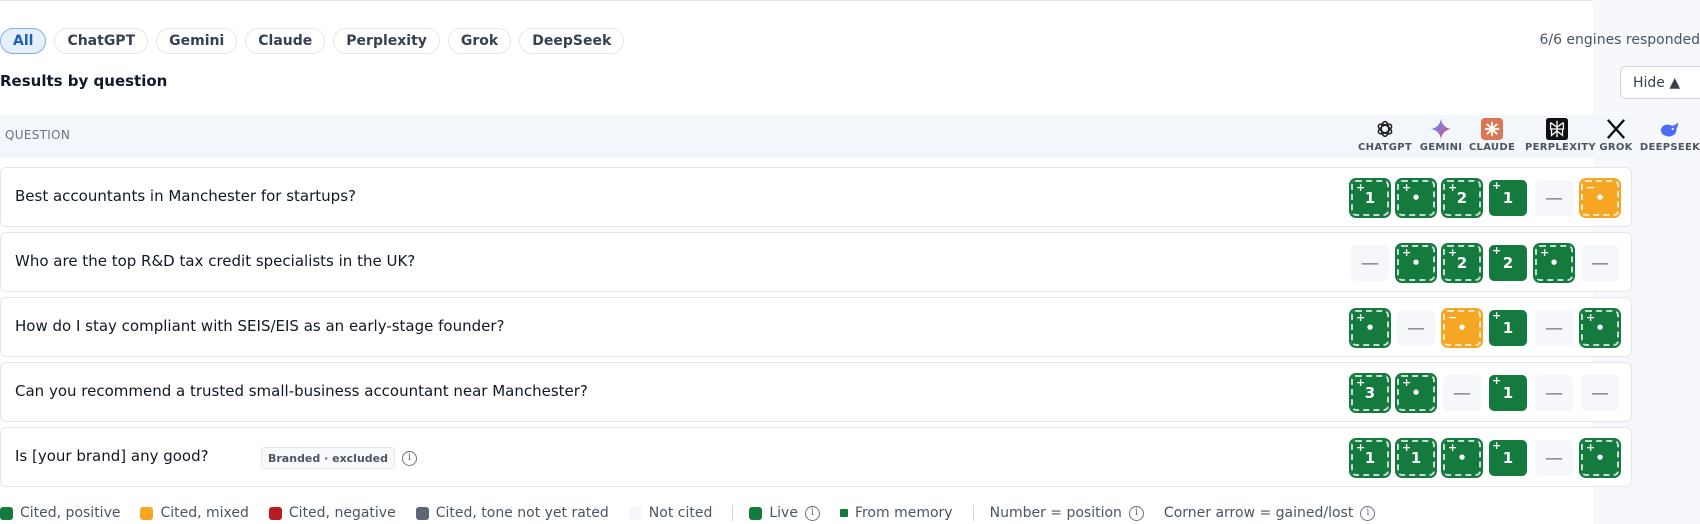 The width and height of the screenshot is (1700, 524). I want to click on result-cell-chatgpt: —, so click(1370, 263).